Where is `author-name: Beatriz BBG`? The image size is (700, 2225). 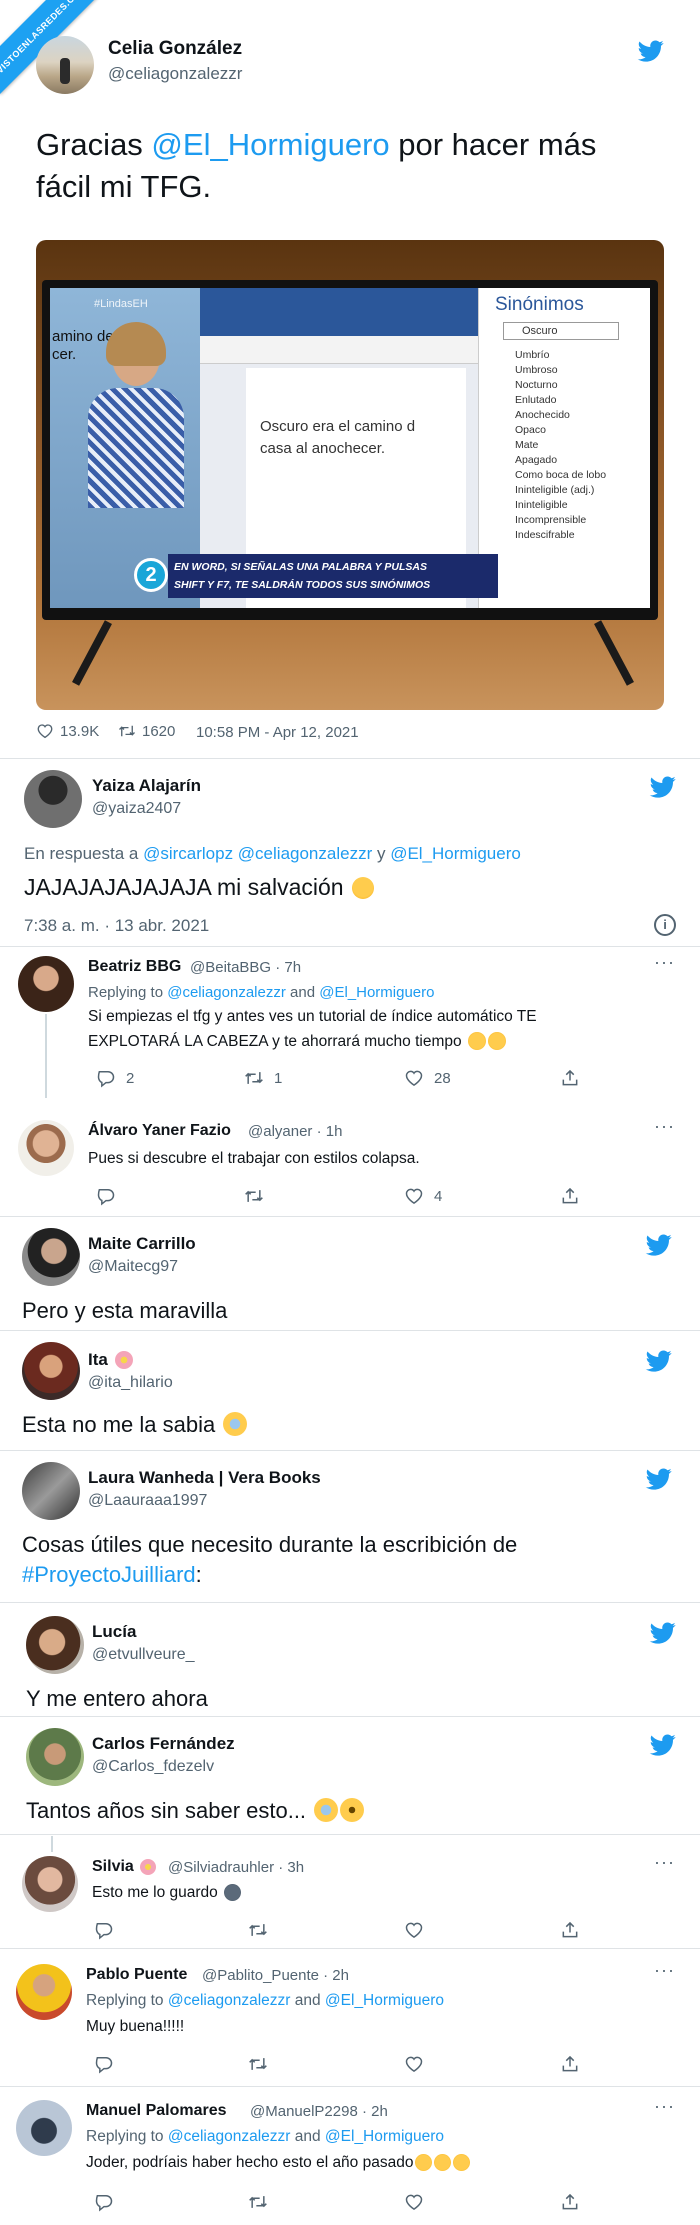
author-name: Beatriz BBG is located at coordinates (134, 967).